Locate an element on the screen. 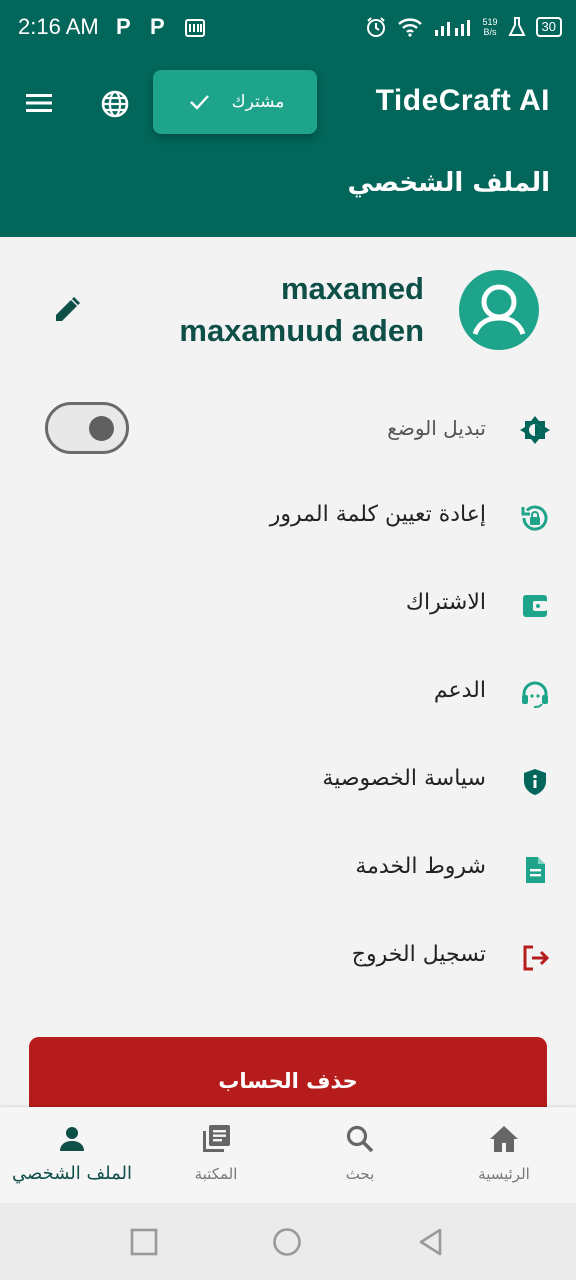 The image size is (576, 1280). alarm-icon is located at coordinates (375, 27).